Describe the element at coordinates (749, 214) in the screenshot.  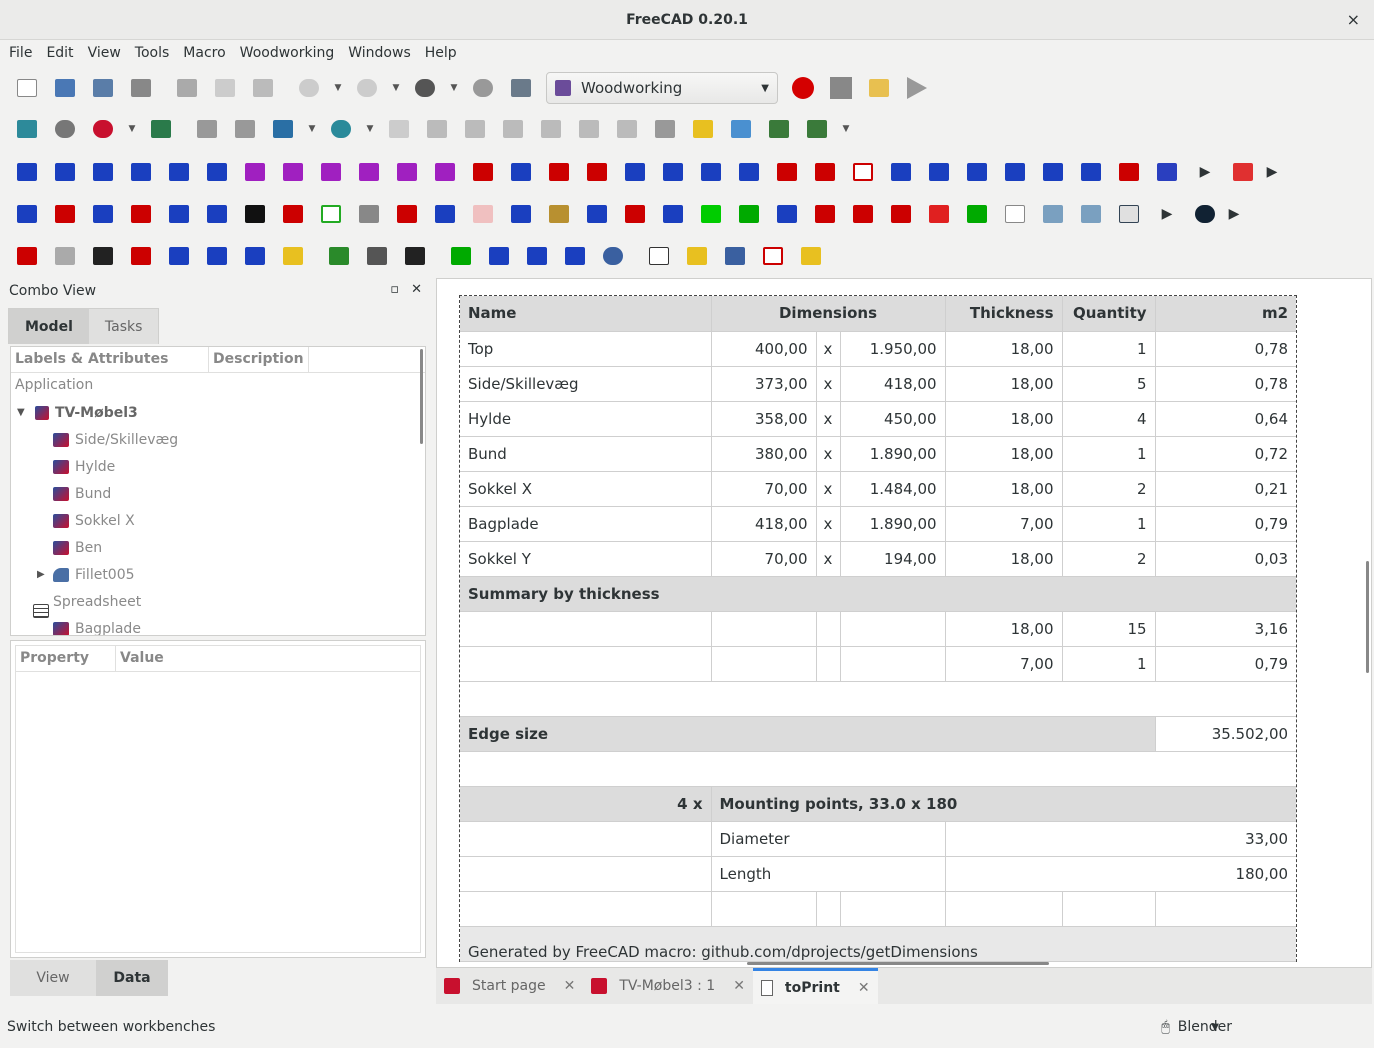
I see `green-side-icon` at that location.